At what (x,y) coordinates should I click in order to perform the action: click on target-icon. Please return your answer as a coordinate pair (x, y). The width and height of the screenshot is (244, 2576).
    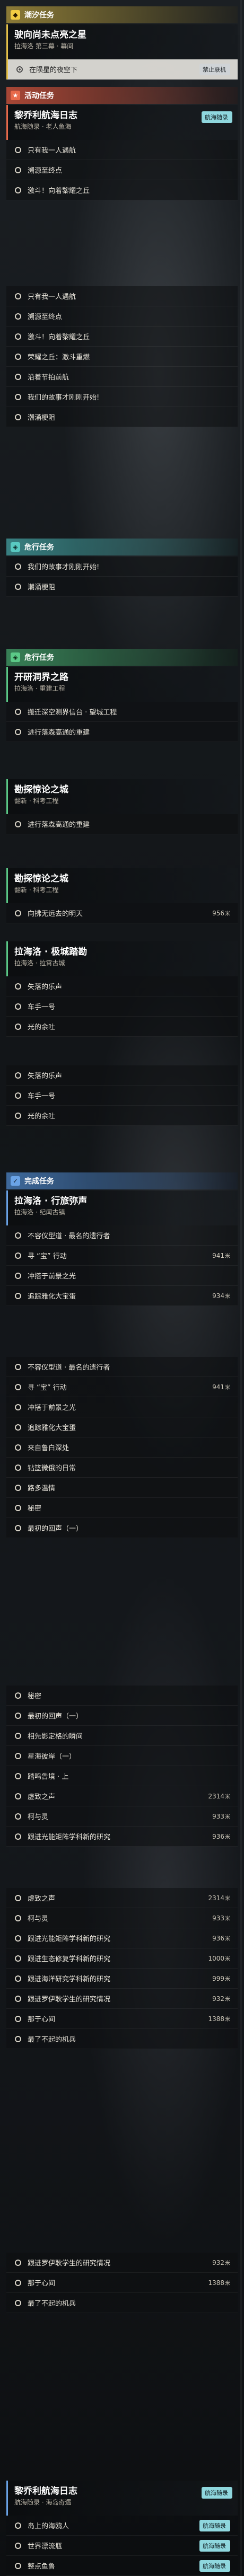
    Looking at the image, I should click on (20, 69).